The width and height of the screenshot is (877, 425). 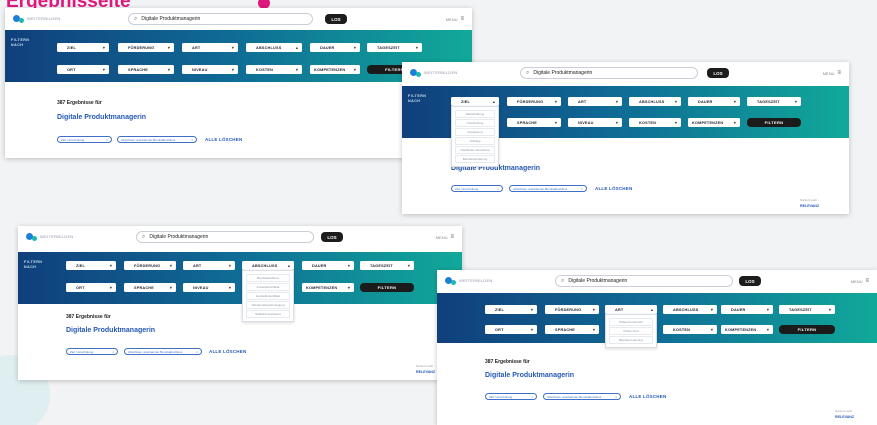 I want to click on filter-ziel: ZIEL ▴, so click(x=475, y=101).